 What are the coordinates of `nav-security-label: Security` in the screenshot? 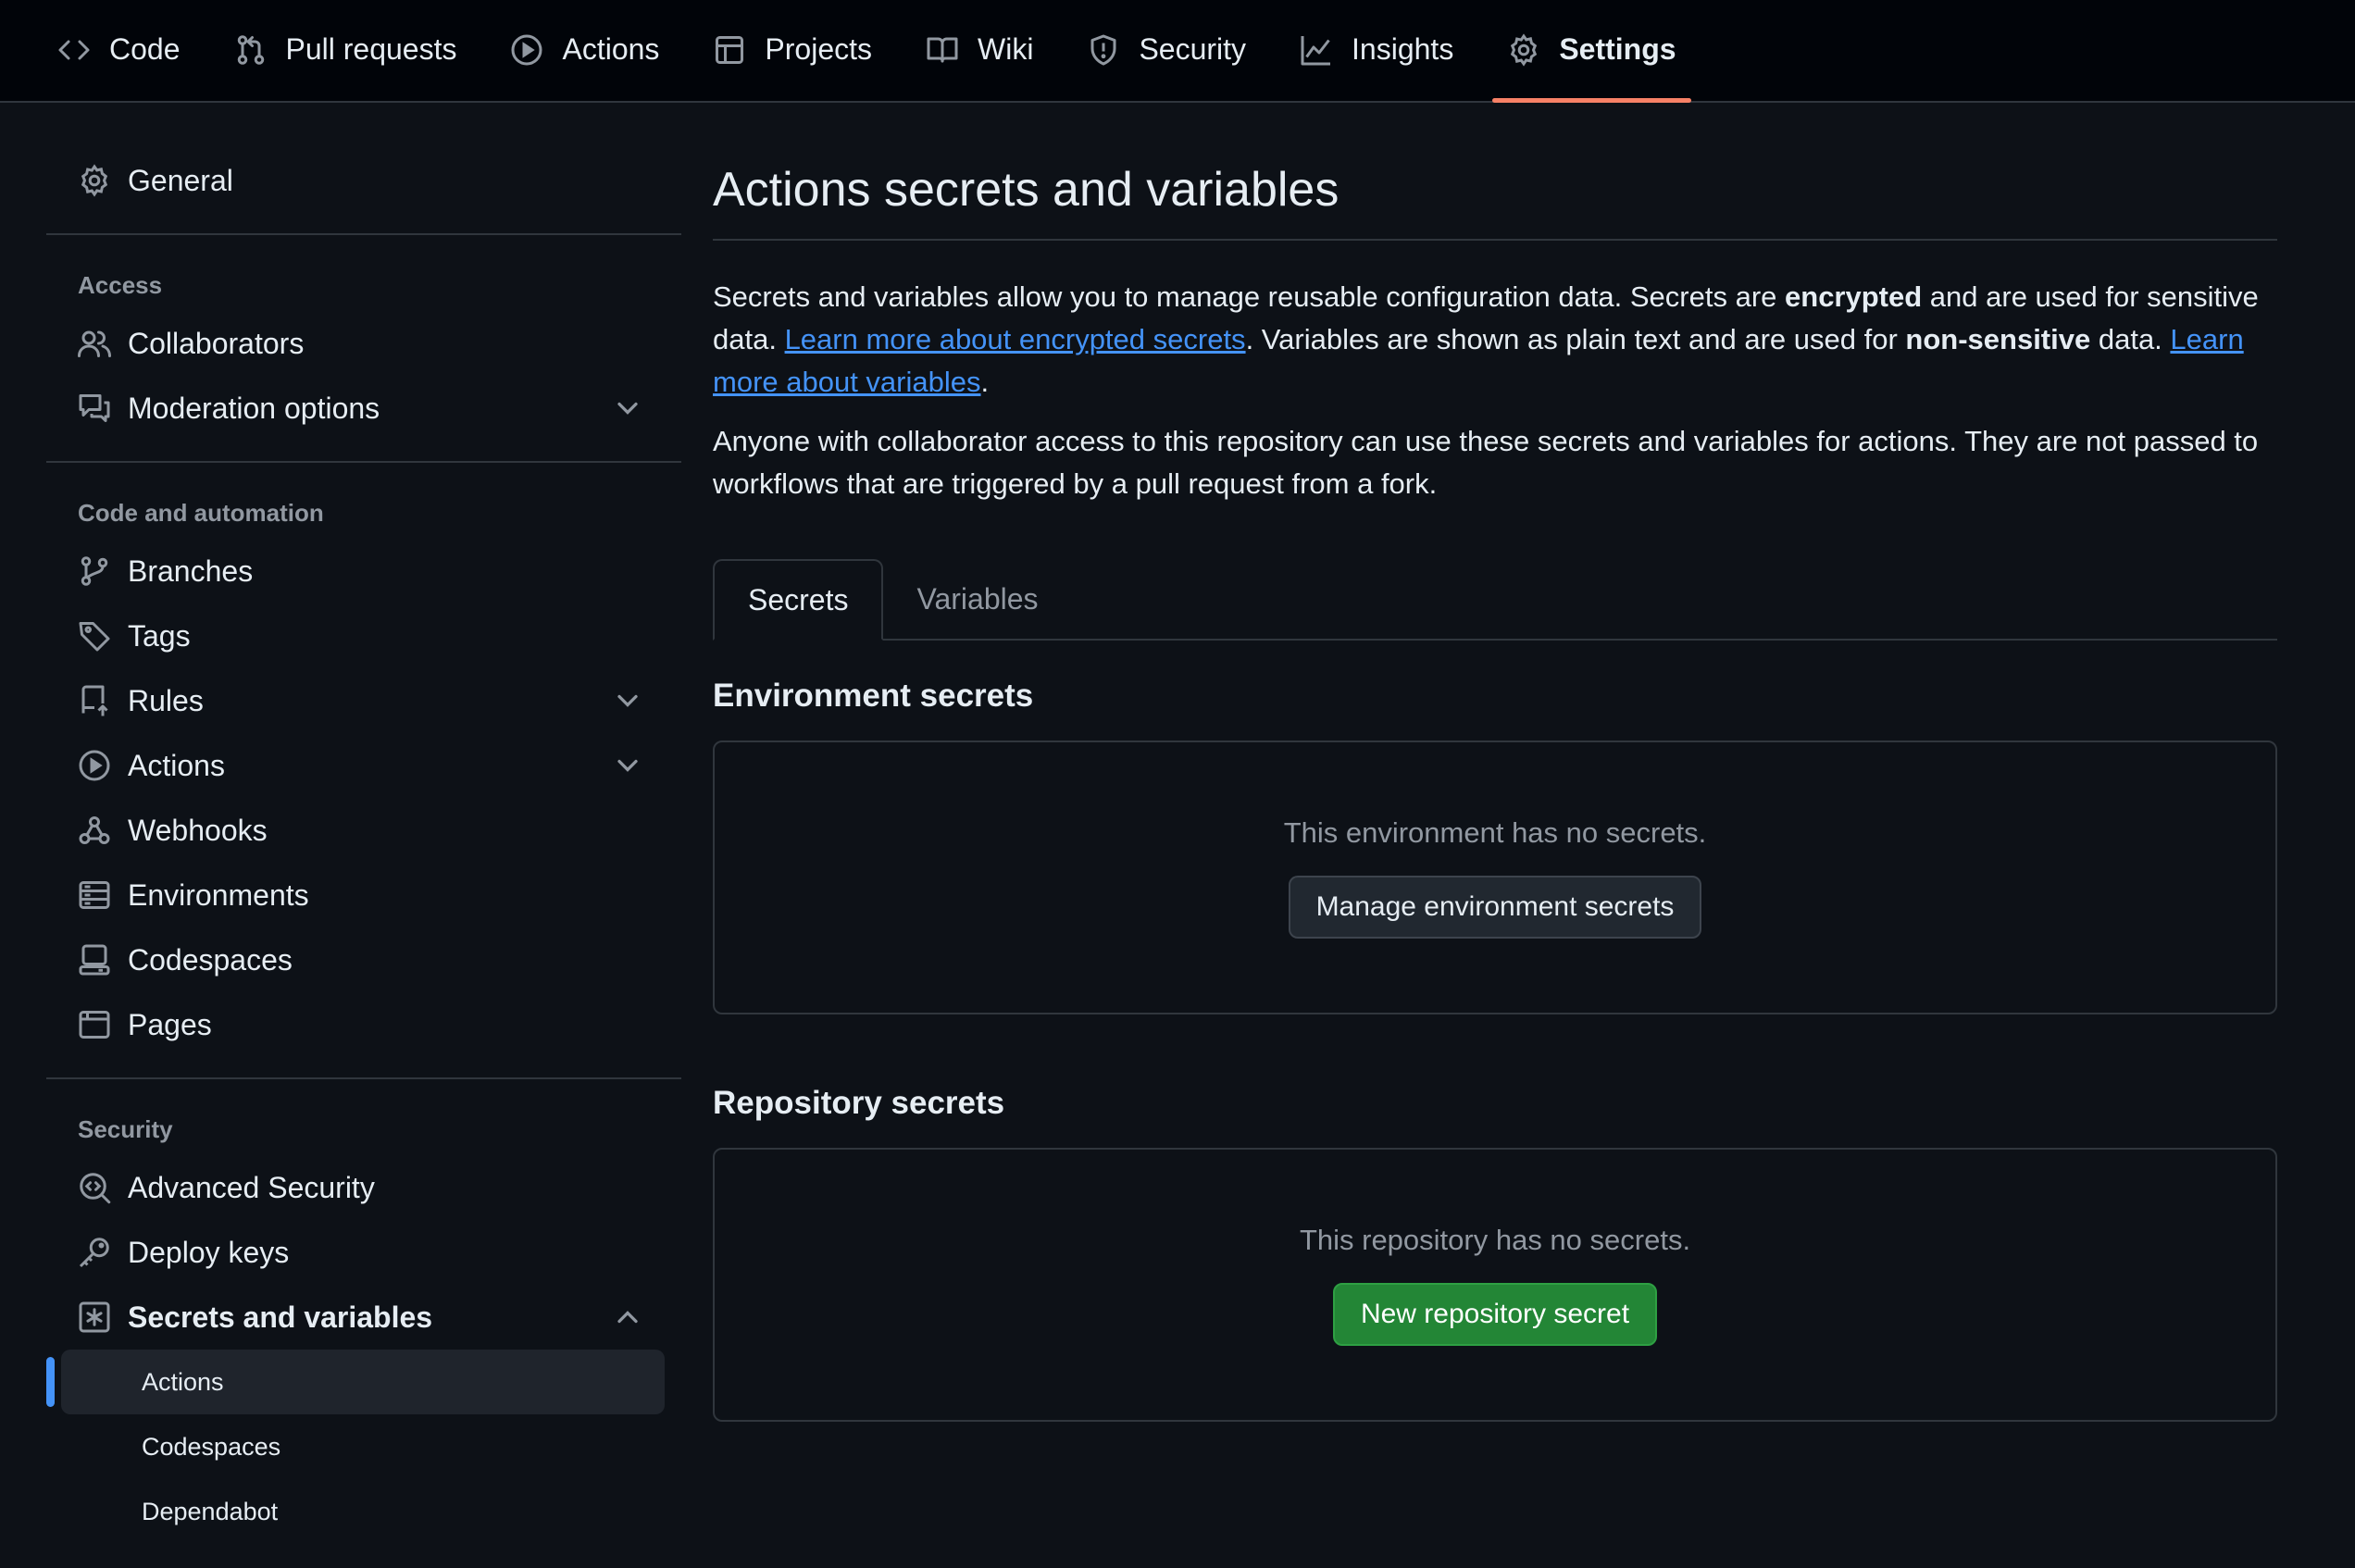 It's located at (1193, 49).